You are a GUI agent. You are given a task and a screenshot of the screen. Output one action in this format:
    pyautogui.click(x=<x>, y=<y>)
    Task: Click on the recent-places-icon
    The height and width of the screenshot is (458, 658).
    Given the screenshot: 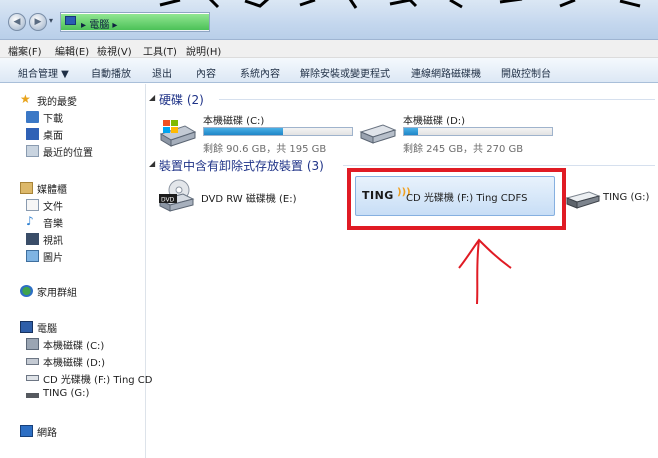 What is the action you would take?
    pyautogui.click(x=32, y=151)
    